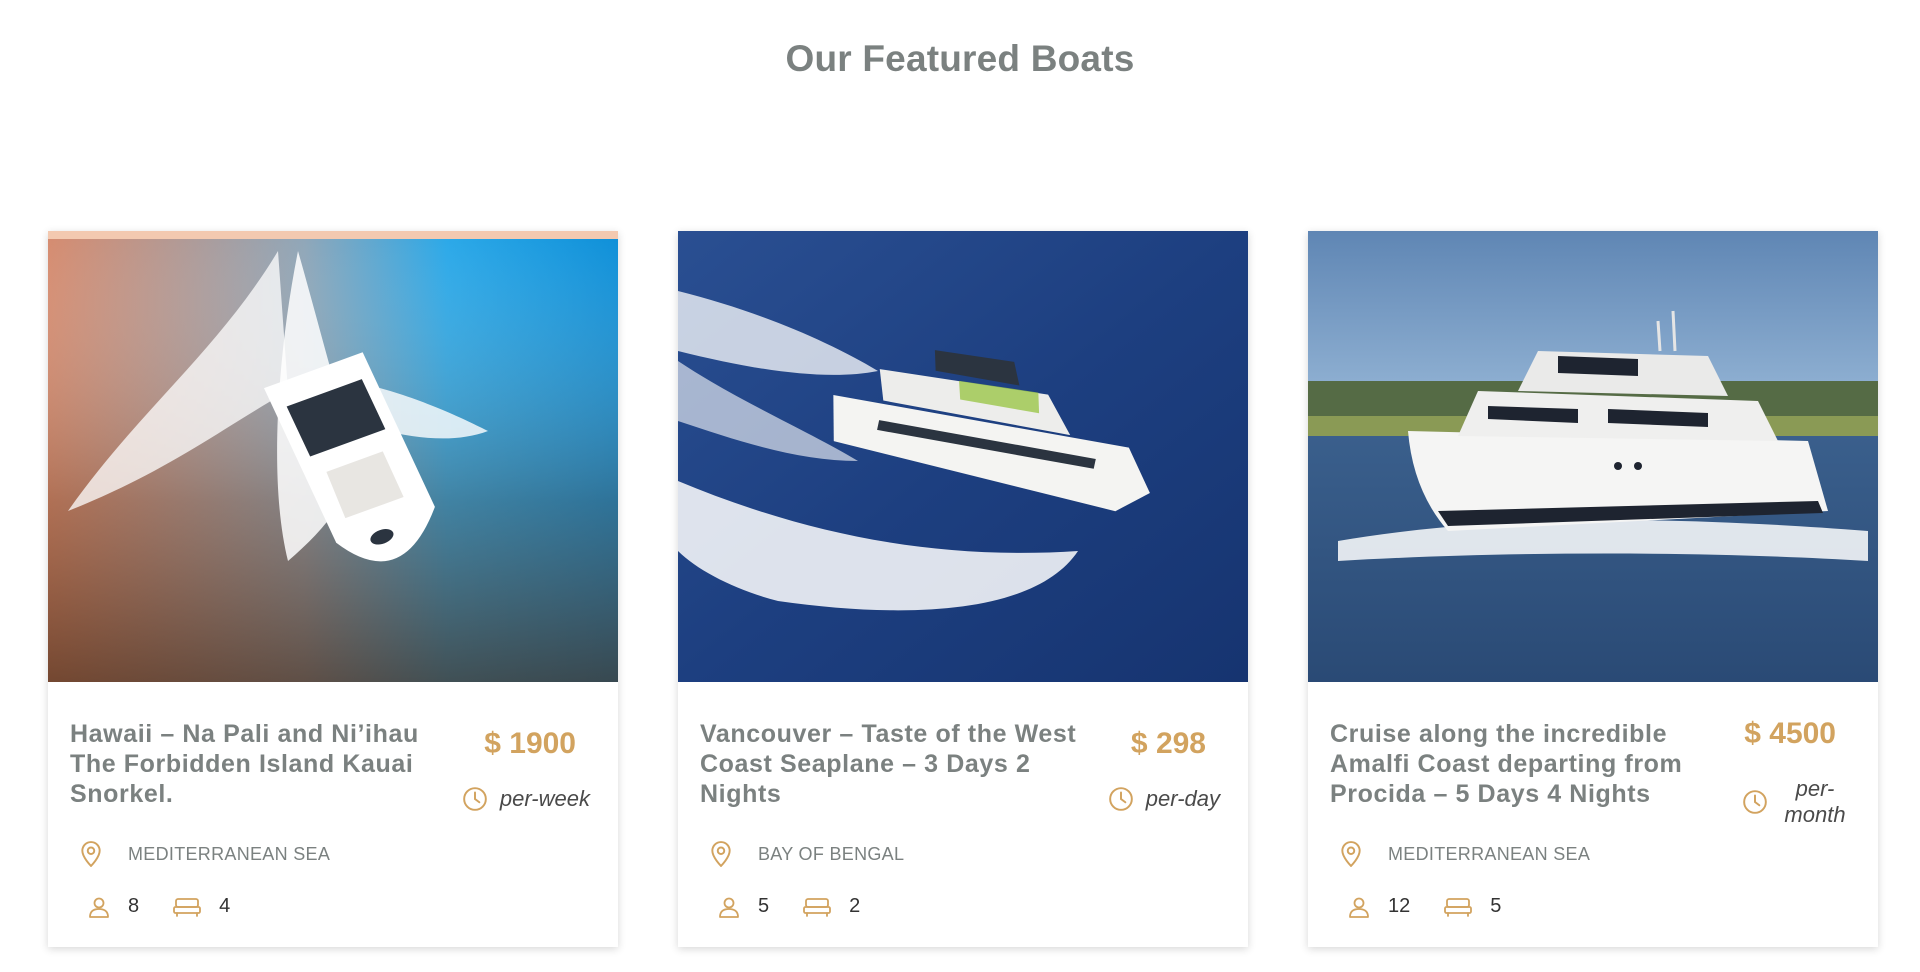  What do you see at coordinates (225, 906) in the screenshot?
I see `cabin-count: 4` at bounding box center [225, 906].